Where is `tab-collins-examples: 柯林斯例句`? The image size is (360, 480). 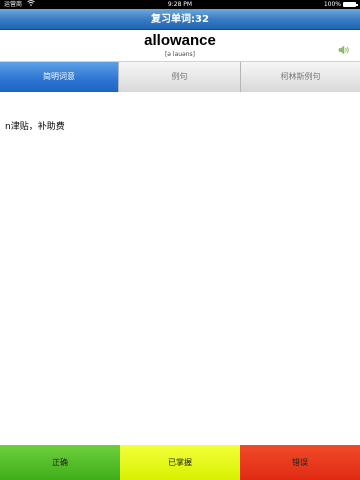 tab-collins-examples: 柯林斯例句 is located at coordinates (300, 77).